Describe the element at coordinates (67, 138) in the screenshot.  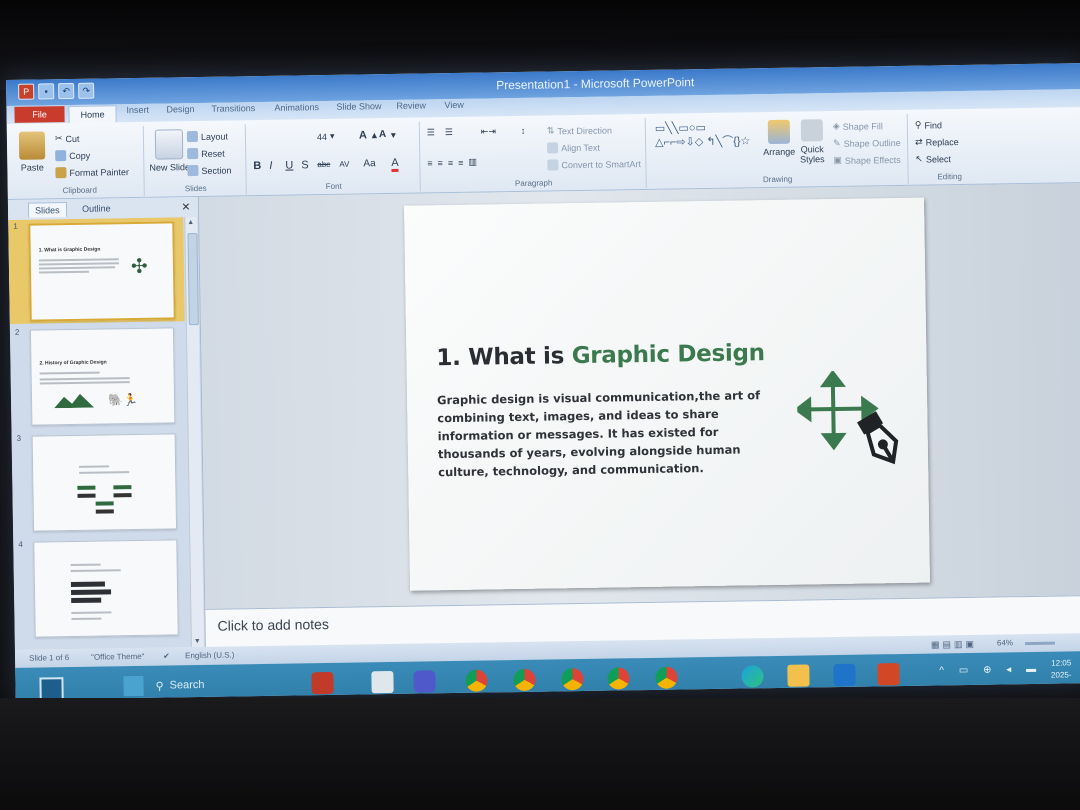
I see `cut-button: ✂ Cut` at that location.